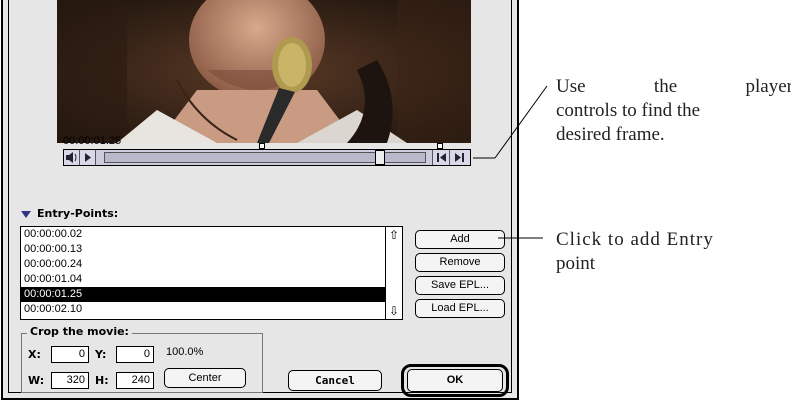 Image resolution: width=791 pixels, height=402 pixels. What do you see at coordinates (665, 86) in the screenshot?
I see `note-word: the` at bounding box center [665, 86].